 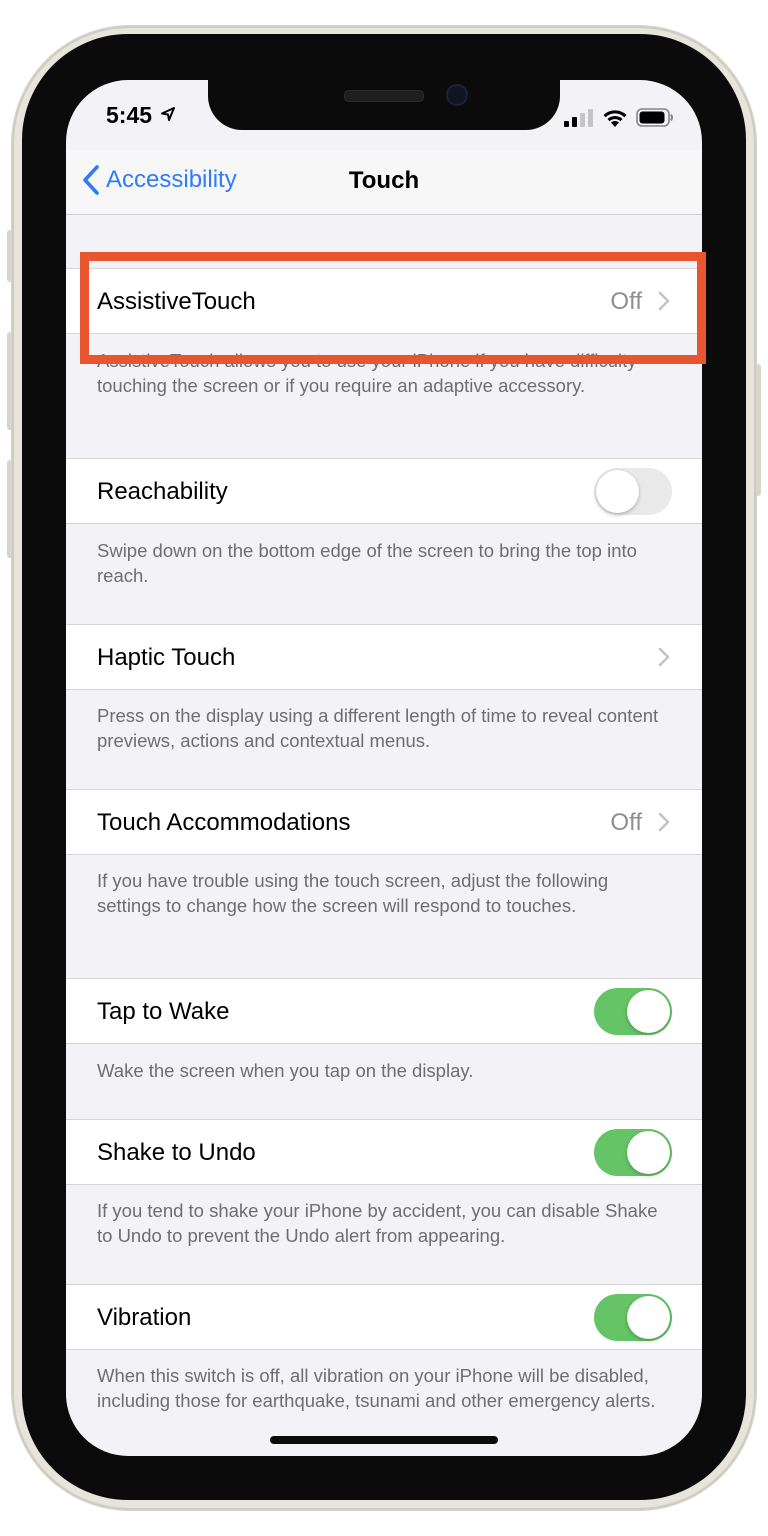 What do you see at coordinates (176, 1152) in the screenshot?
I see `row-label: Shake to Undo` at bounding box center [176, 1152].